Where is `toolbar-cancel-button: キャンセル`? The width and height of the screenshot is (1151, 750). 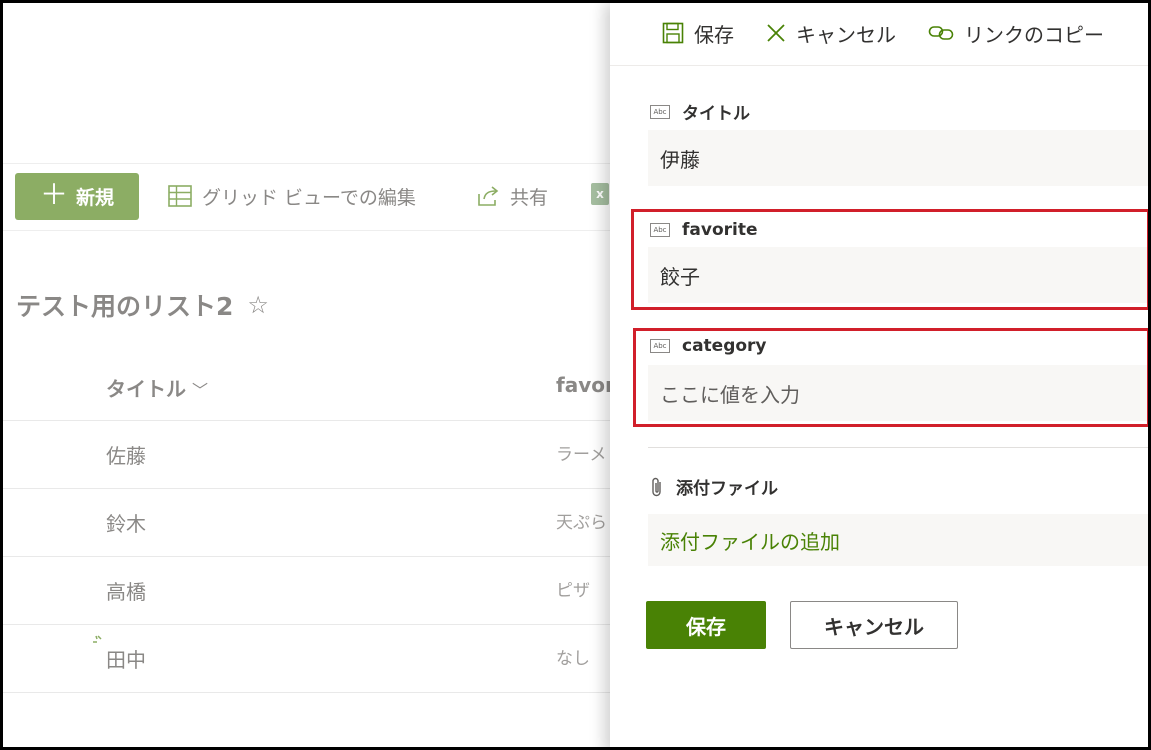 toolbar-cancel-button: キャンセル is located at coordinates (831, 33).